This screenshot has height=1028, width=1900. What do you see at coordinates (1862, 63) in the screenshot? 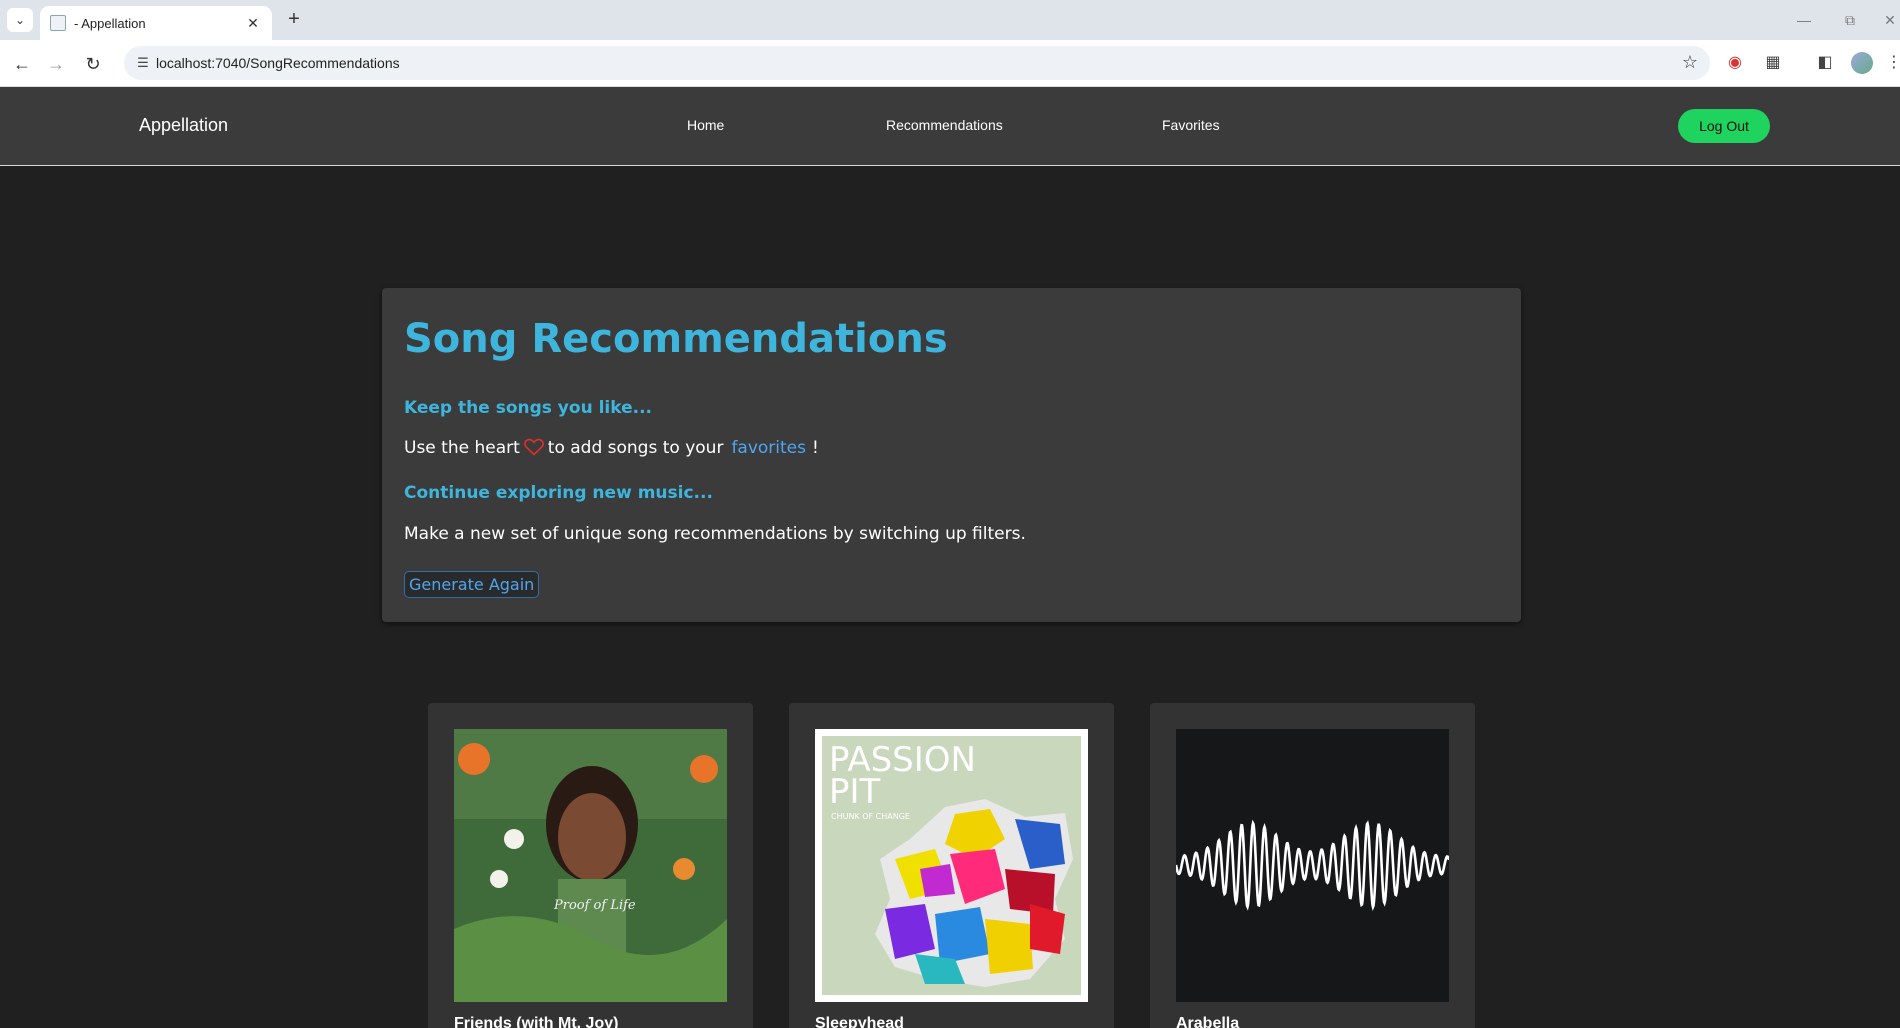
I see `profile-avatar` at bounding box center [1862, 63].